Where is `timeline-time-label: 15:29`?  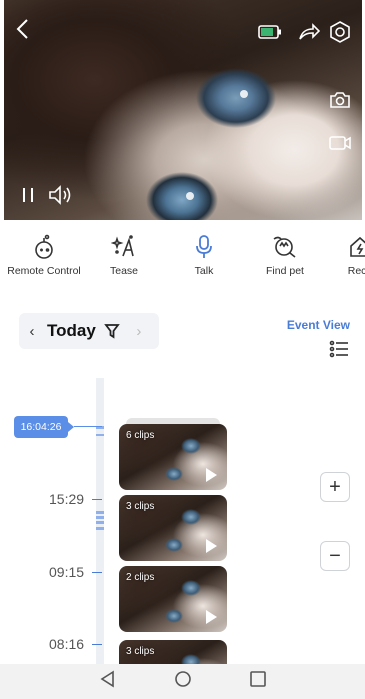 timeline-time-label: 15:29 is located at coordinates (67, 499).